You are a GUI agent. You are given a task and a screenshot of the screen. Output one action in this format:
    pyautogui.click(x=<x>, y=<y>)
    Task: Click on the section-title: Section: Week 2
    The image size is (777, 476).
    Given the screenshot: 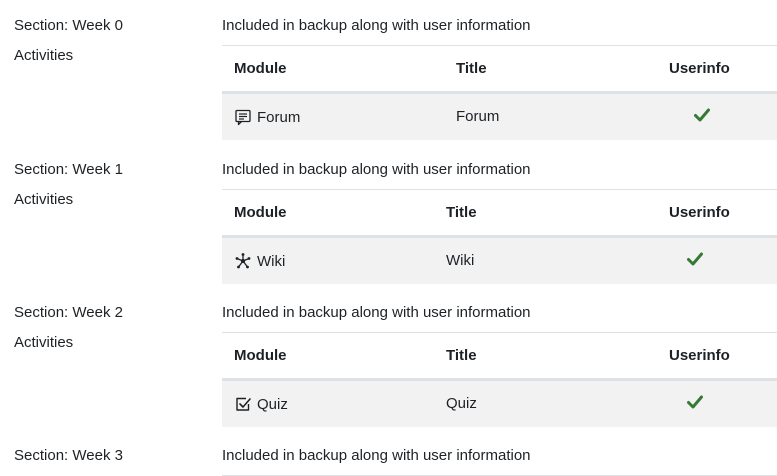 What is the action you would take?
    pyautogui.click(x=68, y=312)
    